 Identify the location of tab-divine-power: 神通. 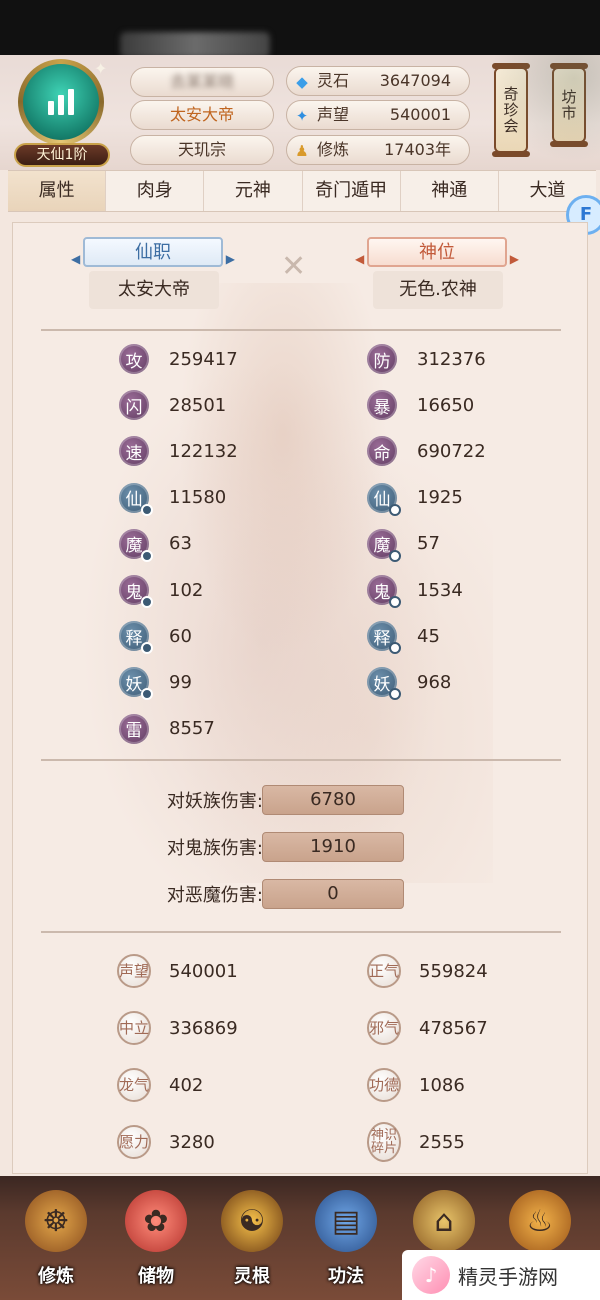
(450, 191).